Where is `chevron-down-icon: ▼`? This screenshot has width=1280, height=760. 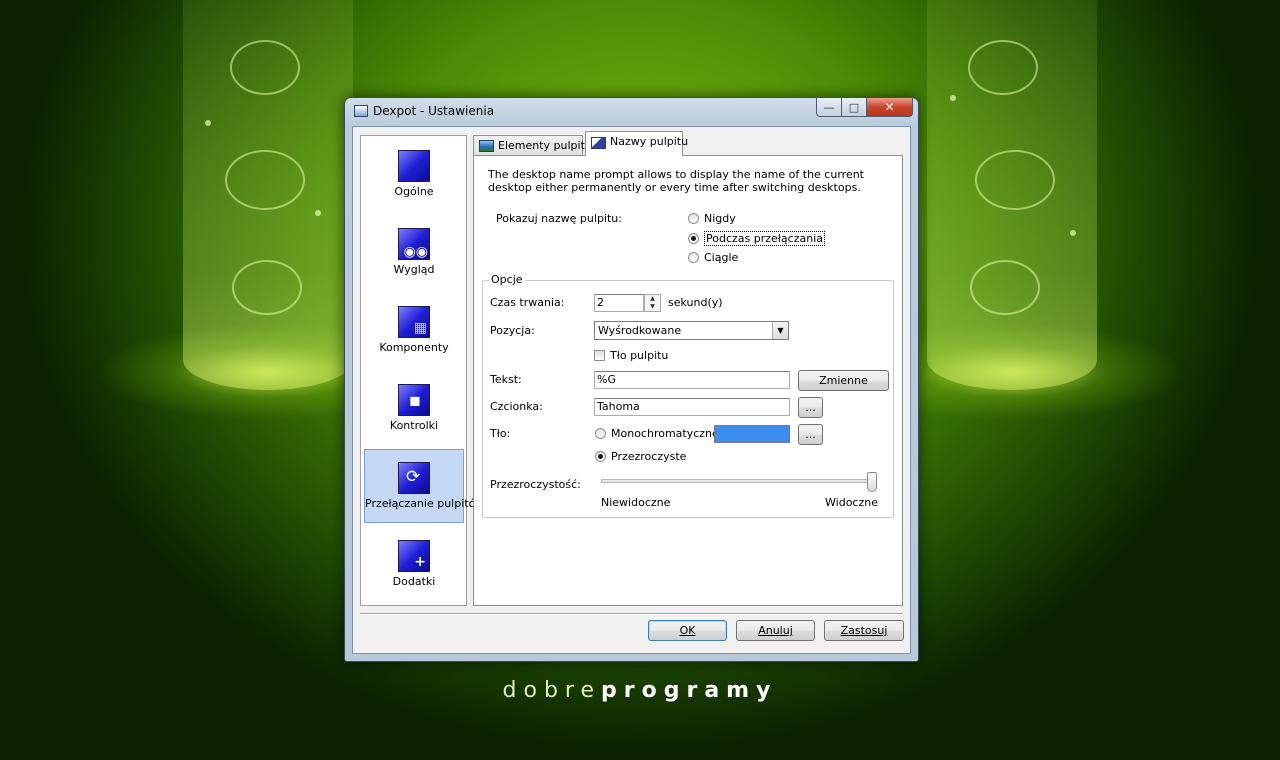 chevron-down-icon: ▼ is located at coordinates (780, 330).